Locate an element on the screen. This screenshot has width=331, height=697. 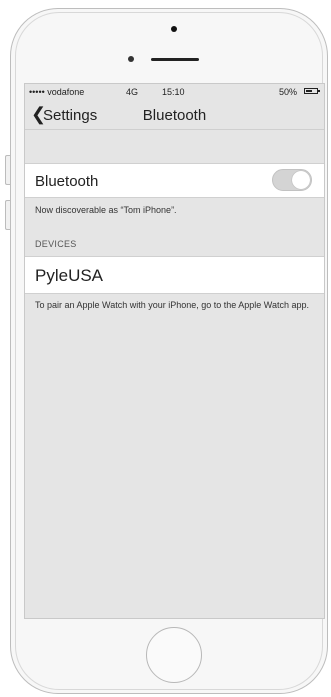
battery-percent: 50% is located at coordinates (288, 92).